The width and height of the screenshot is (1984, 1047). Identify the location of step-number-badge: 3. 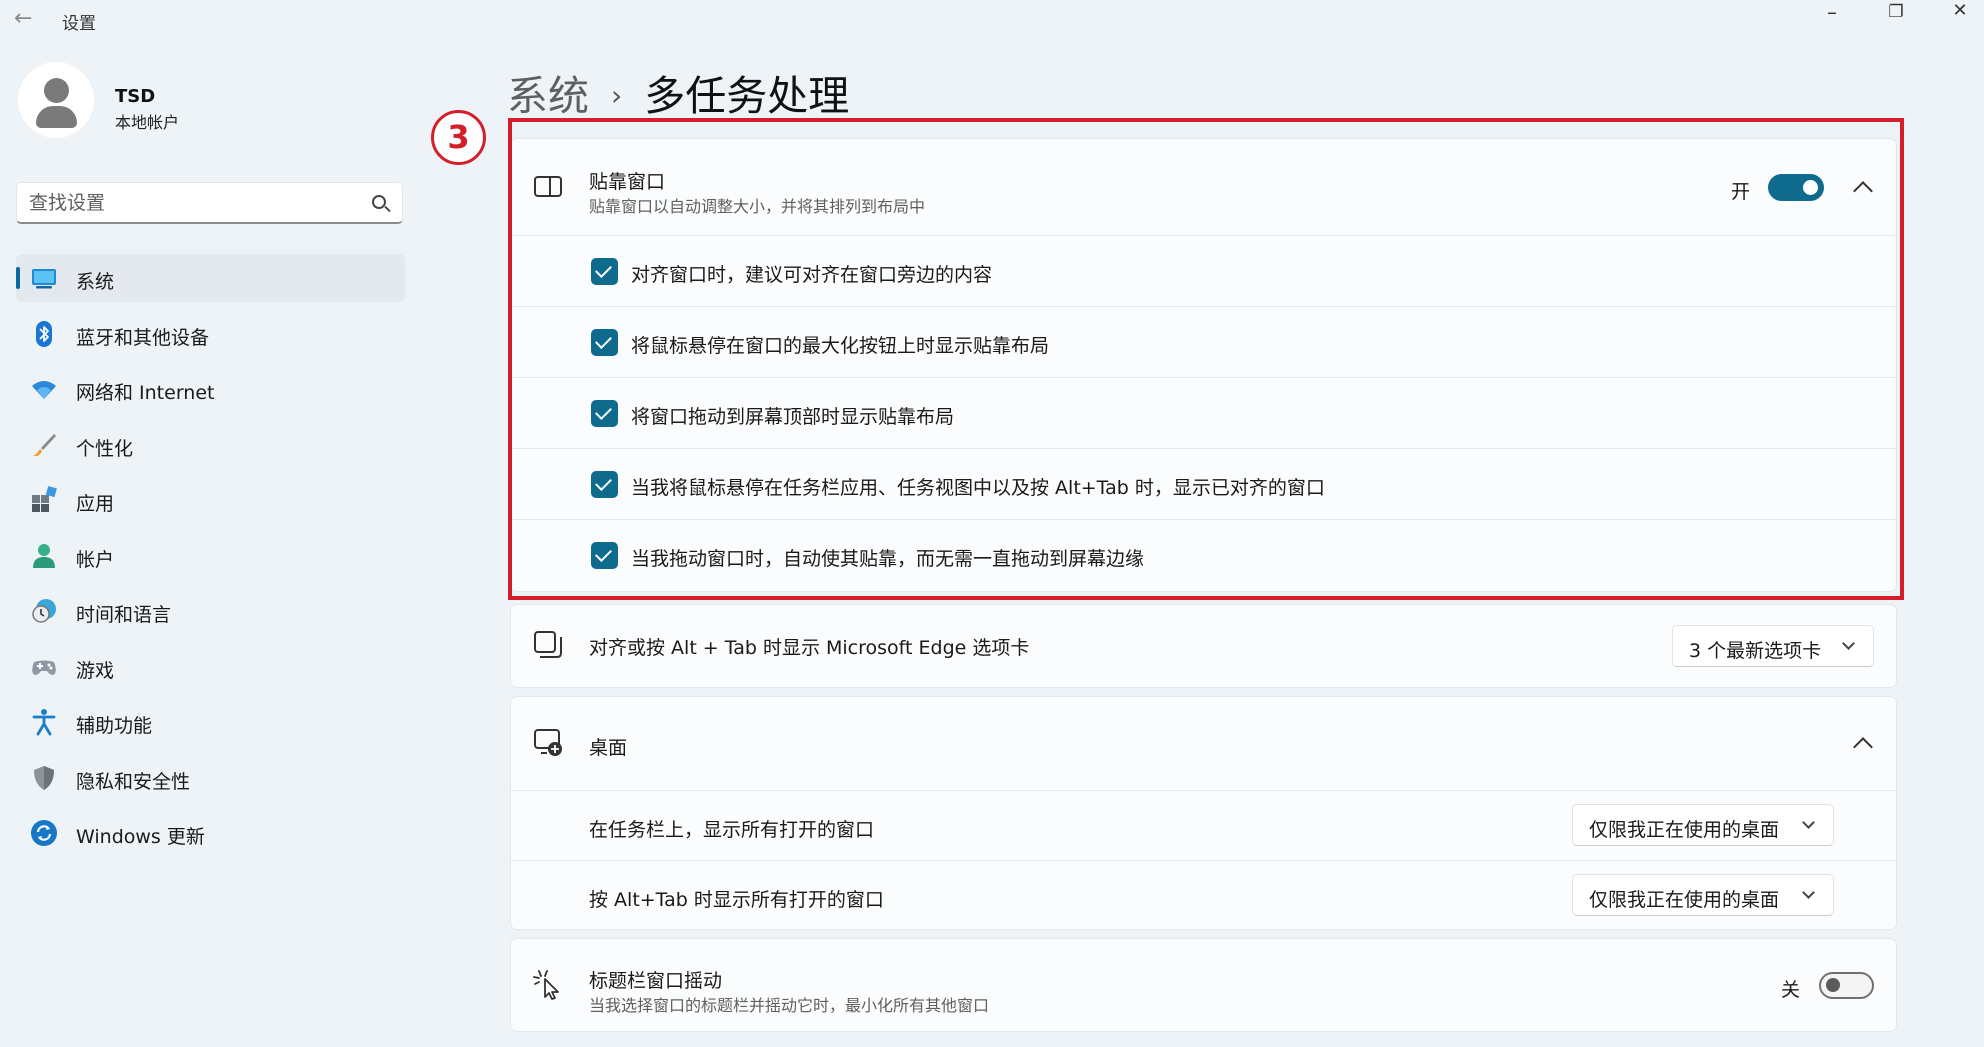
(458, 137).